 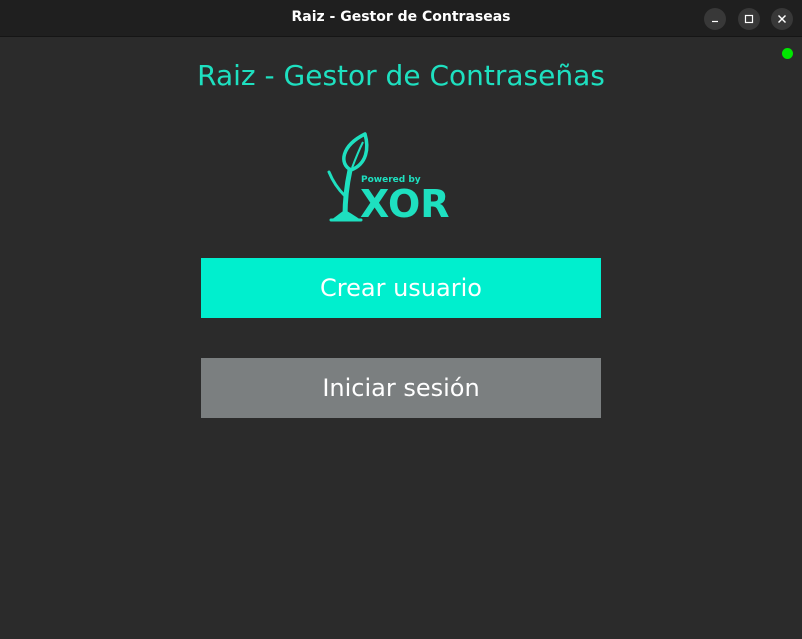 I want to click on window-title: Raiz - Gestor de Contraseas, so click(x=401, y=17).